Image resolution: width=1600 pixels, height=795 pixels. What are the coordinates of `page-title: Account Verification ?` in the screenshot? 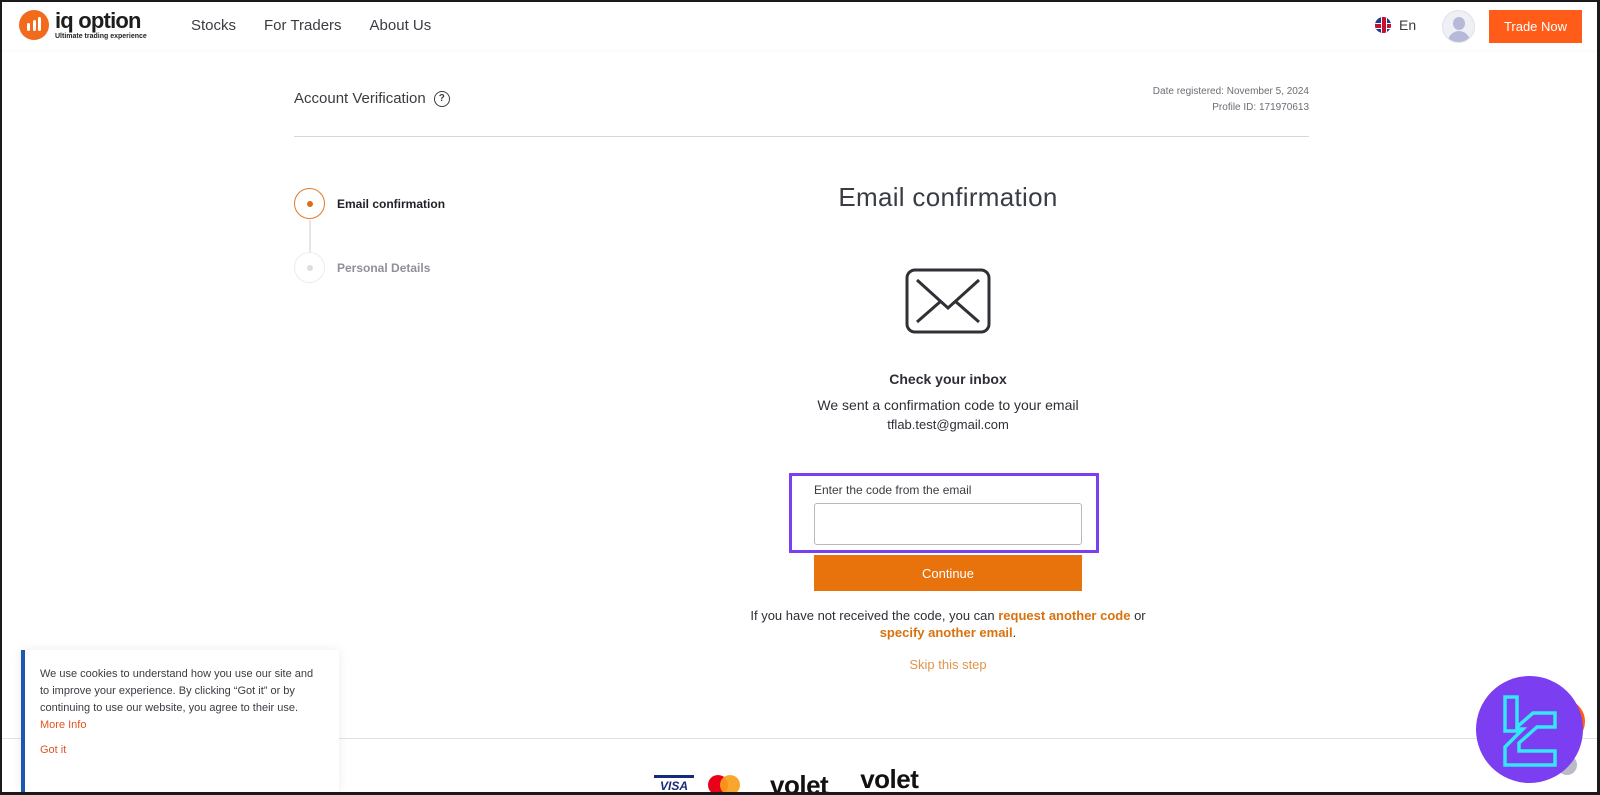 It's located at (372, 98).